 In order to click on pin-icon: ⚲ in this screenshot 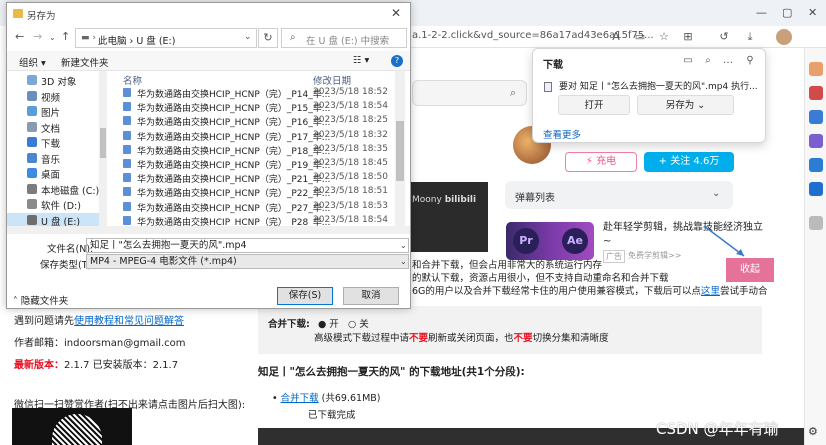, I will do `click(750, 61)`.